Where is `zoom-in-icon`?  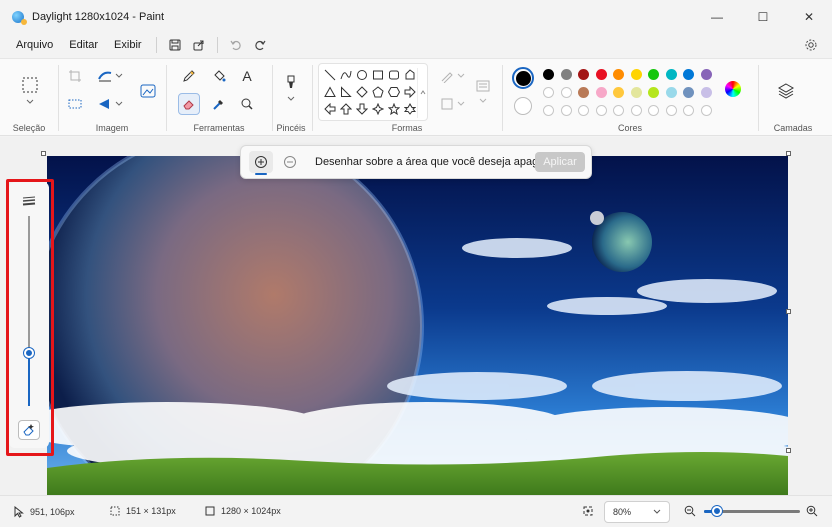 zoom-in-icon is located at coordinates (812, 511).